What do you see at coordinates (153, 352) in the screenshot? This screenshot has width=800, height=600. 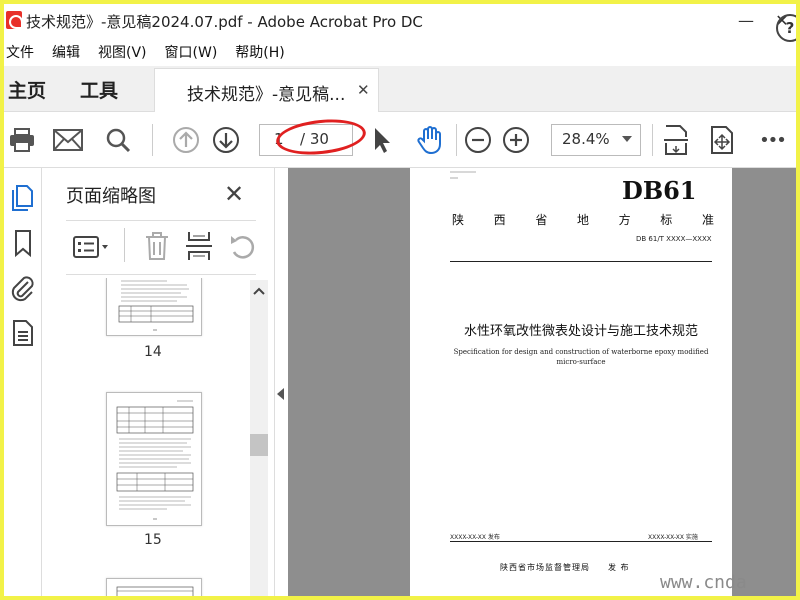 I see `thumbnail-page-number: 14` at bounding box center [153, 352].